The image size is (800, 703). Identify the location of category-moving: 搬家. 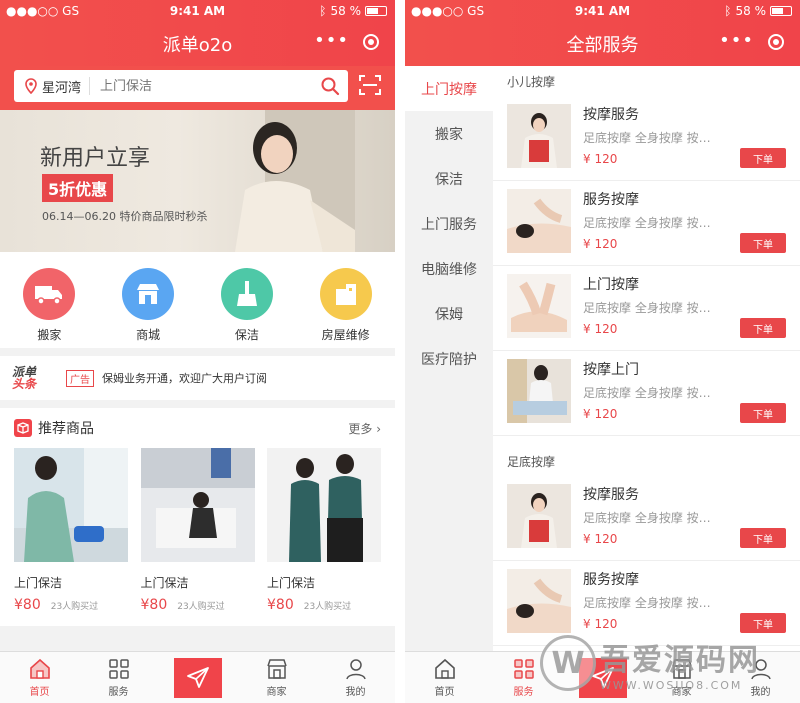
(49, 305).